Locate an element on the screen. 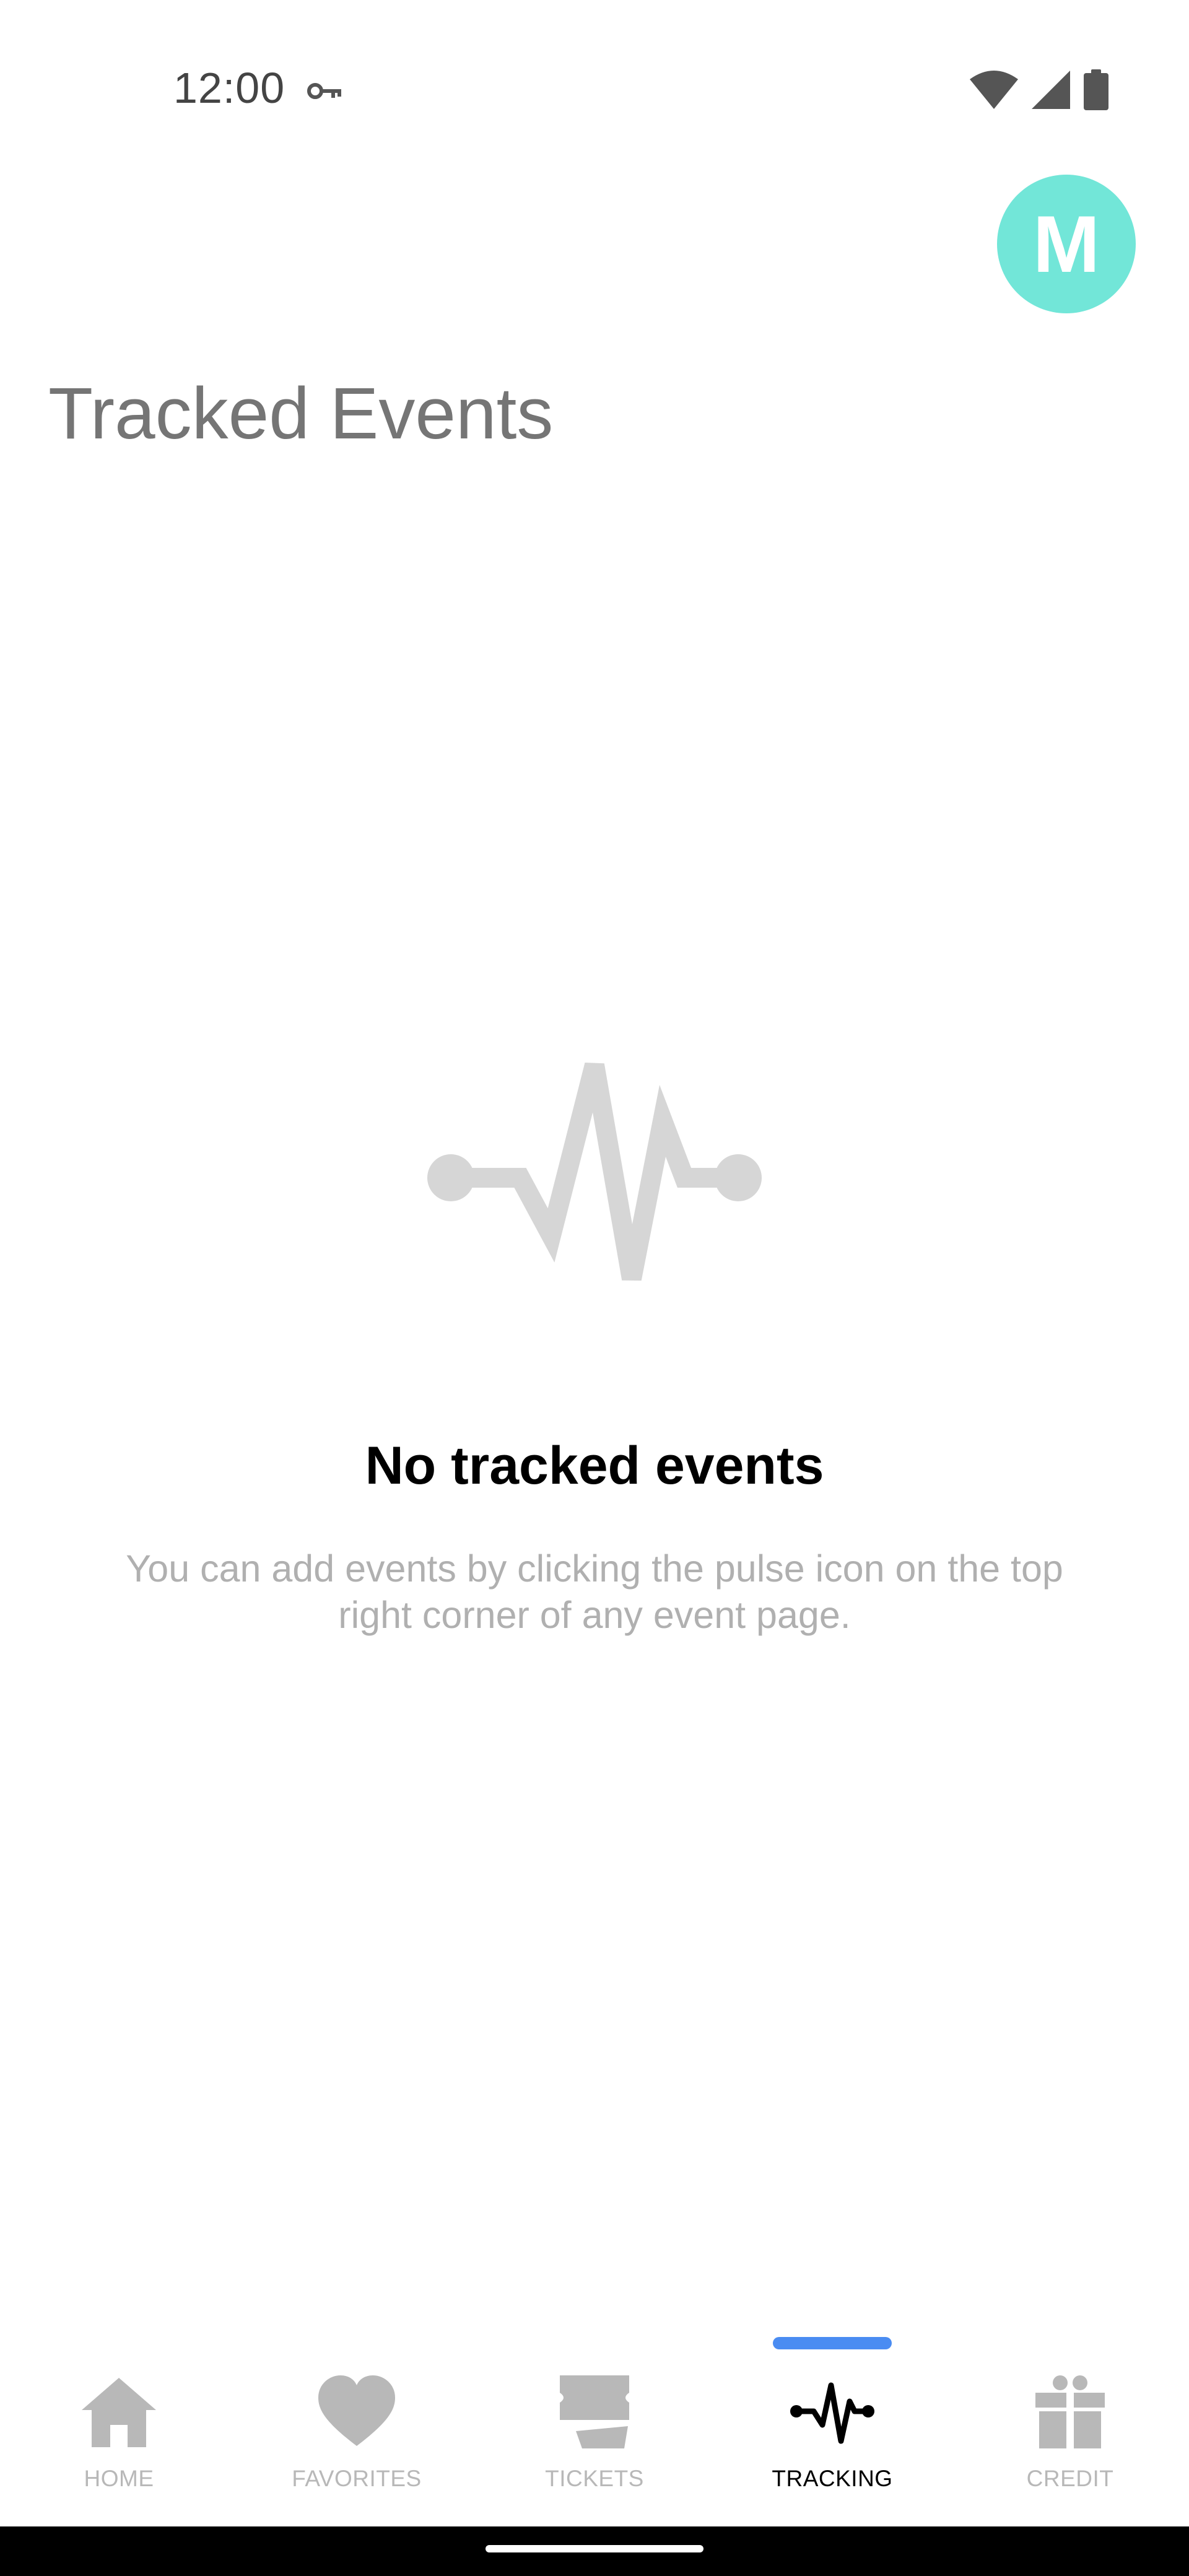  nav-label: CREDIT is located at coordinates (1070, 2478).